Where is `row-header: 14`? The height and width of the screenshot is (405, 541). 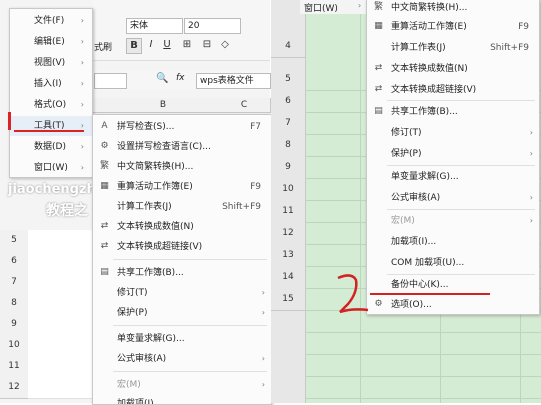
row-header: 14 is located at coordinates (288, 277).